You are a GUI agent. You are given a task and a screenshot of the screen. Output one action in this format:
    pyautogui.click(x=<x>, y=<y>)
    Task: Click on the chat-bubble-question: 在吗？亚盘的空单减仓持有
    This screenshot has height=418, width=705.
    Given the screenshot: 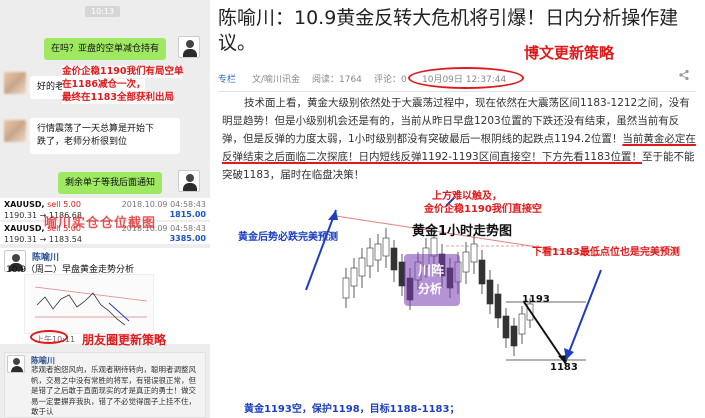 What is the action you would take?
    pyautogui.click(x=105, y=49)
    